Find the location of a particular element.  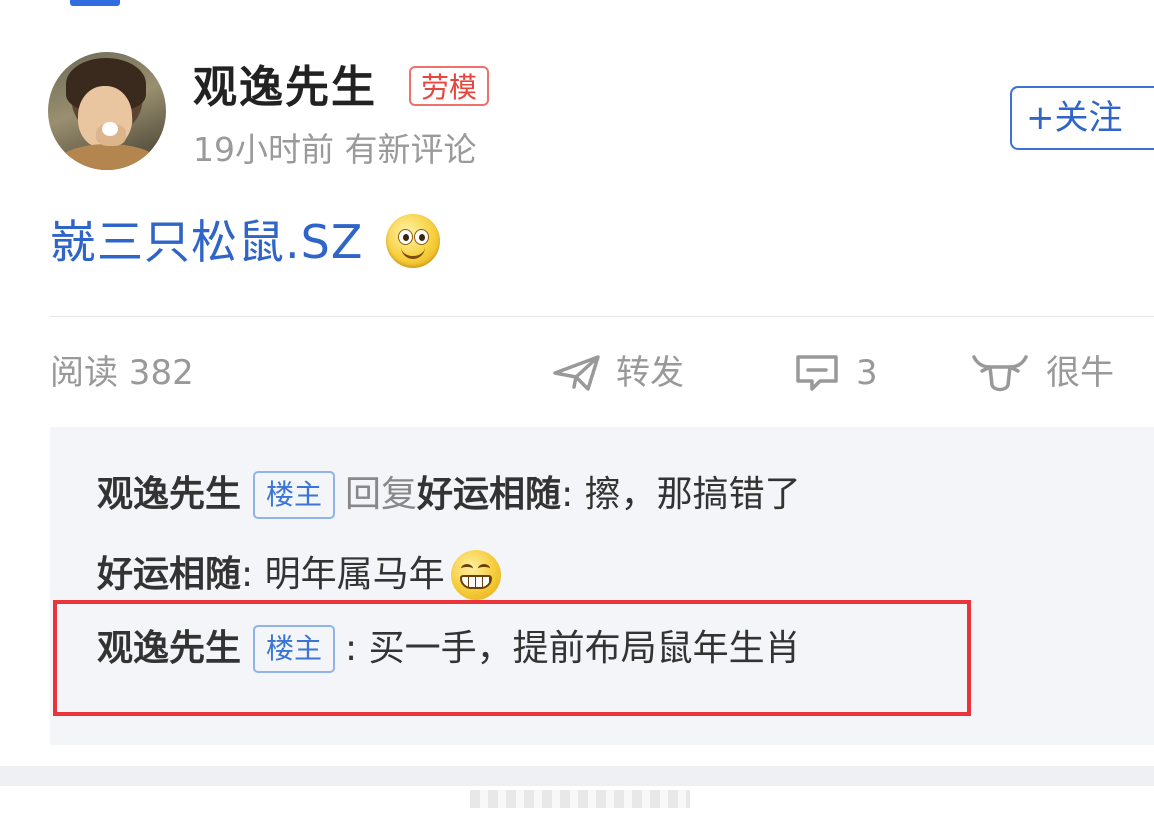

read-count: 阅读 382 is located at coordinates (122, 373).